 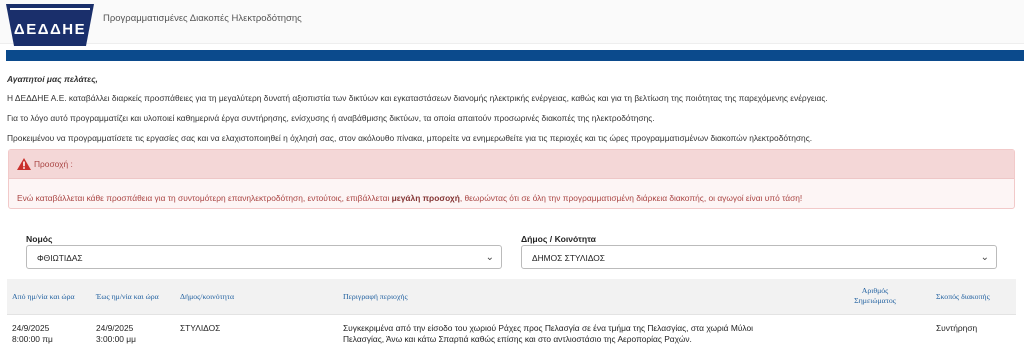 I want to click on column-header-to: Έως ημ/νία και ώρα, so click(x=127, y=296).